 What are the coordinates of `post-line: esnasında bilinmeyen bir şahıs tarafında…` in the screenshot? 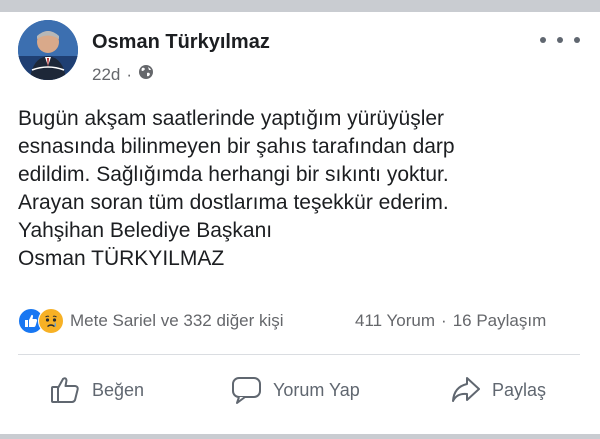 It's located at (236, 146).